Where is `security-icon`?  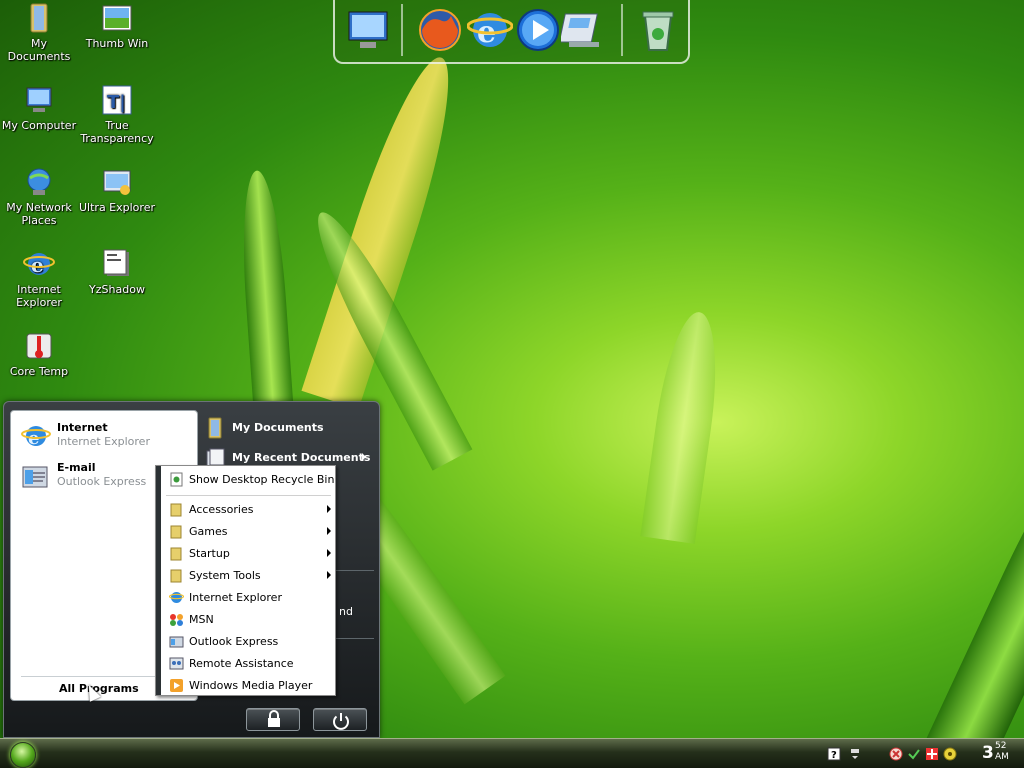 security-icon is located at coordinates (932, 754).